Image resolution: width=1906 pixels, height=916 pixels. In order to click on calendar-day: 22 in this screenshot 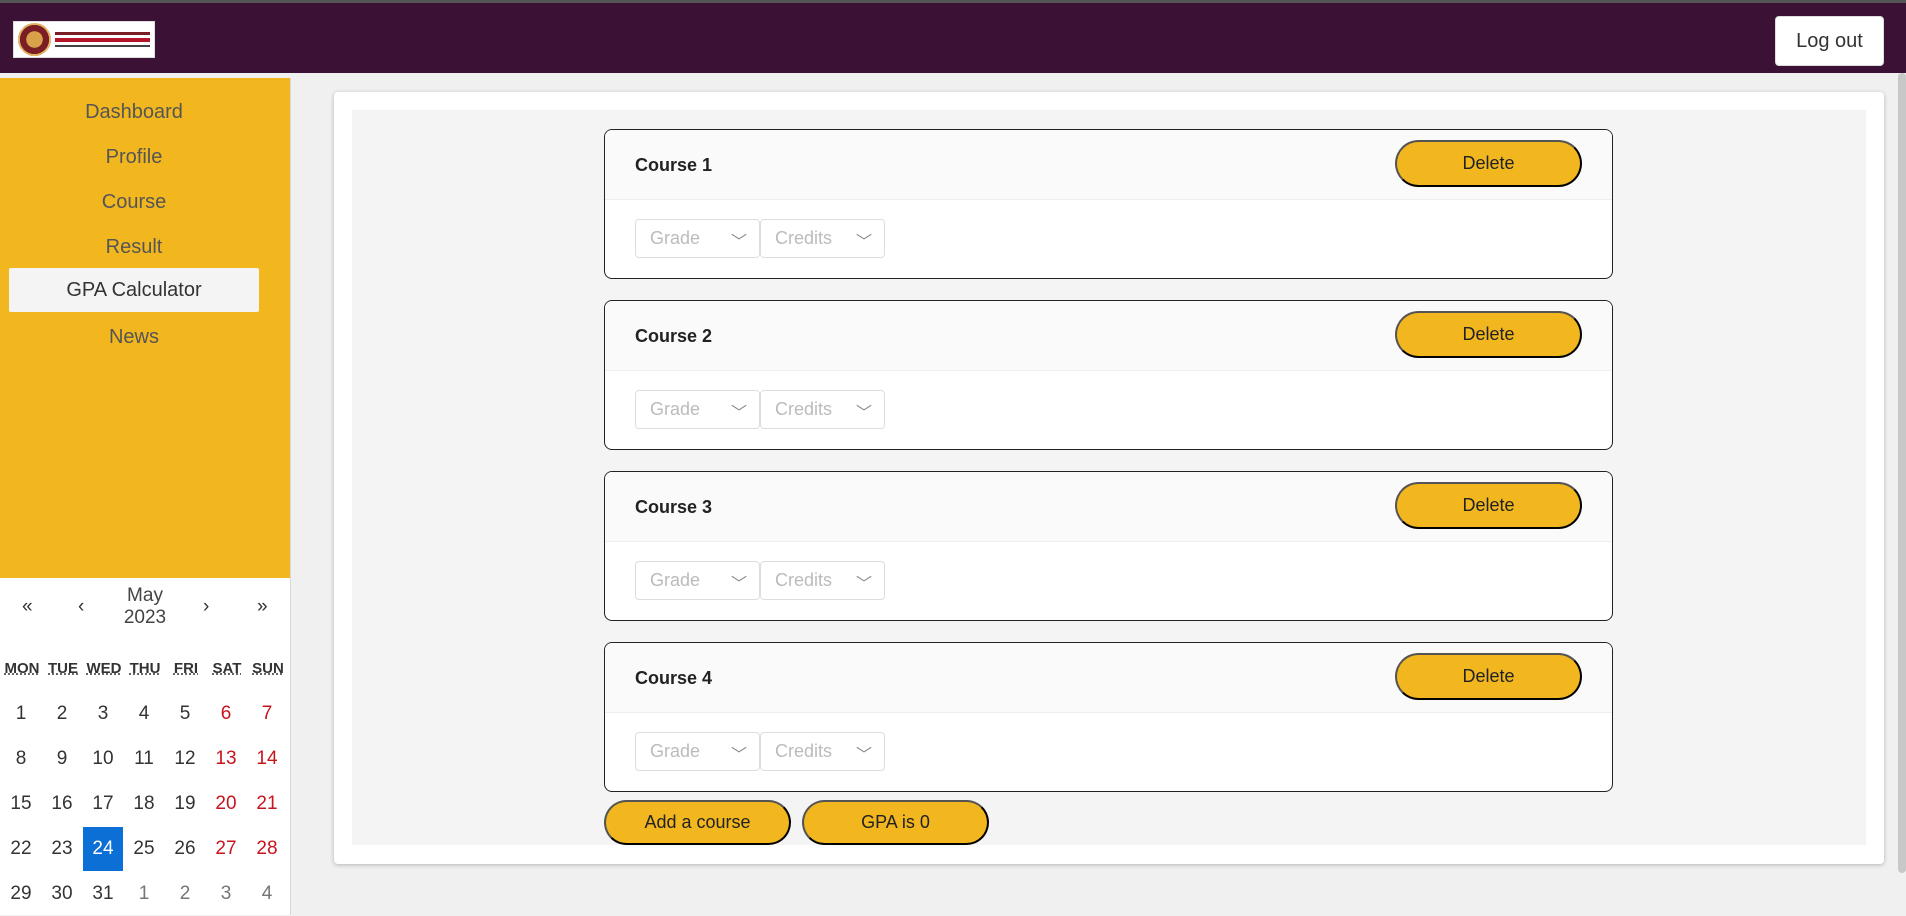, I will do `click(21, 849)`.